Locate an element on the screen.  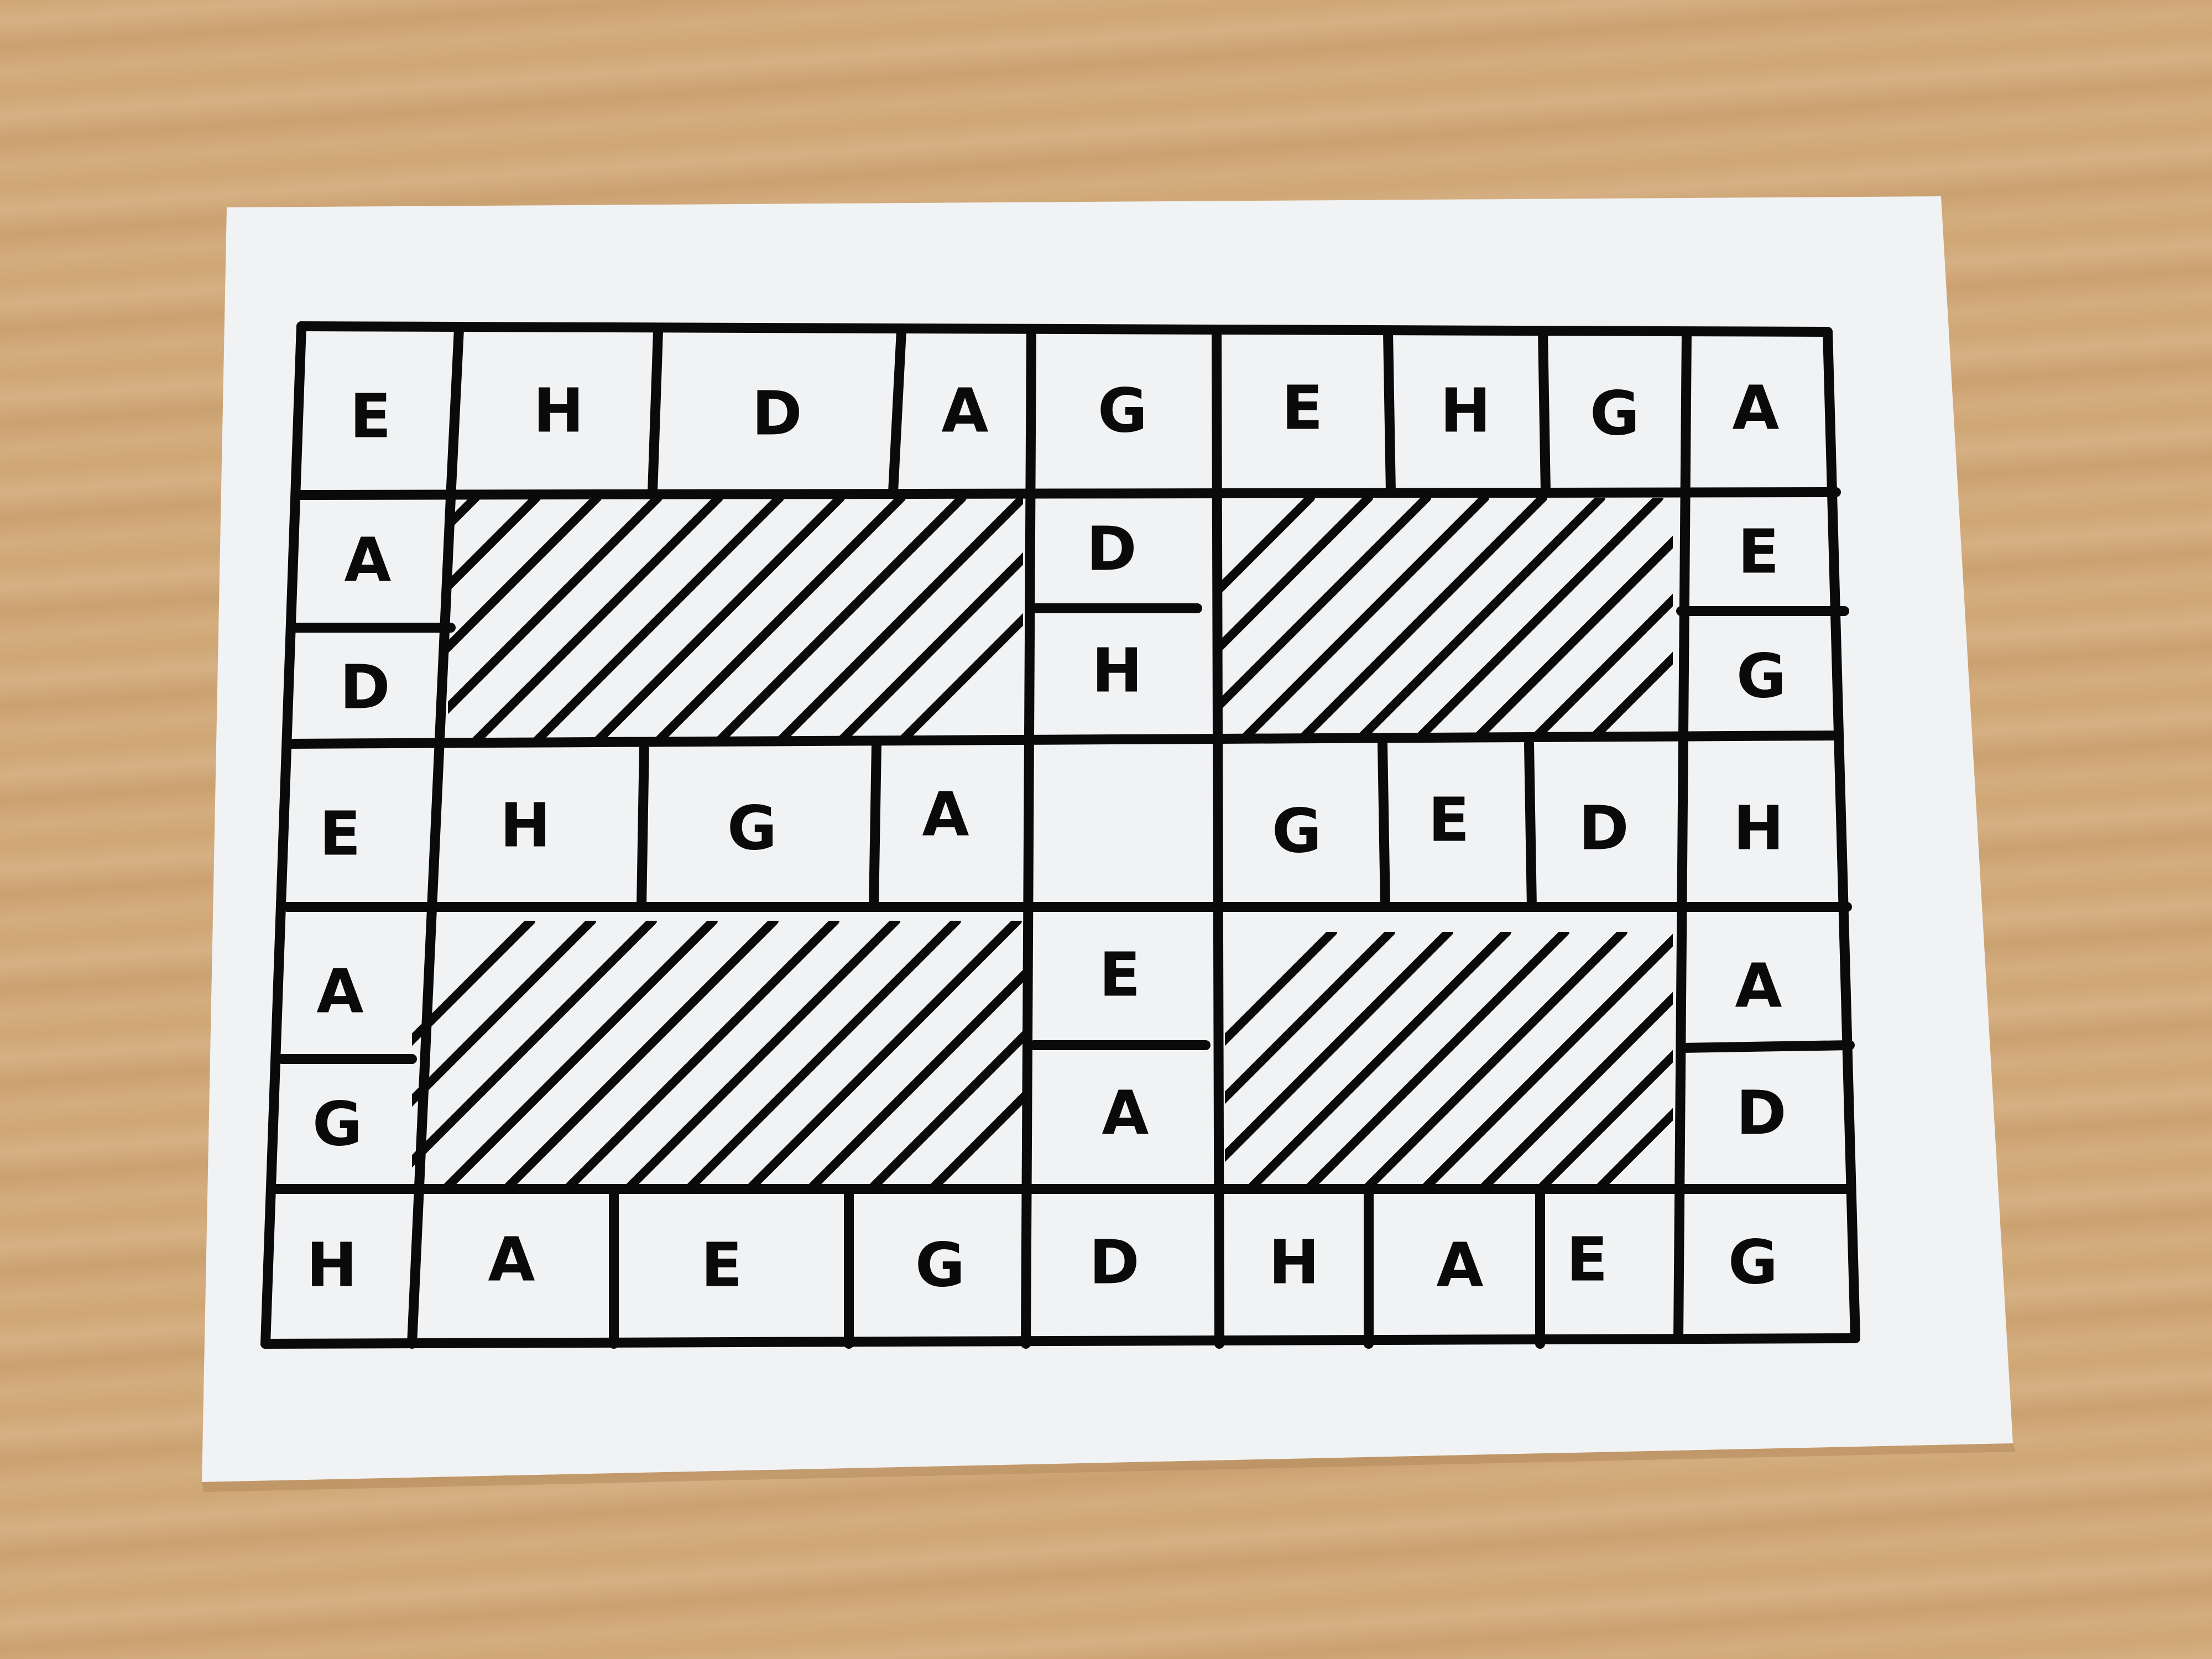
board-letter-row1-5: G is located at coordinates (1123, 411).